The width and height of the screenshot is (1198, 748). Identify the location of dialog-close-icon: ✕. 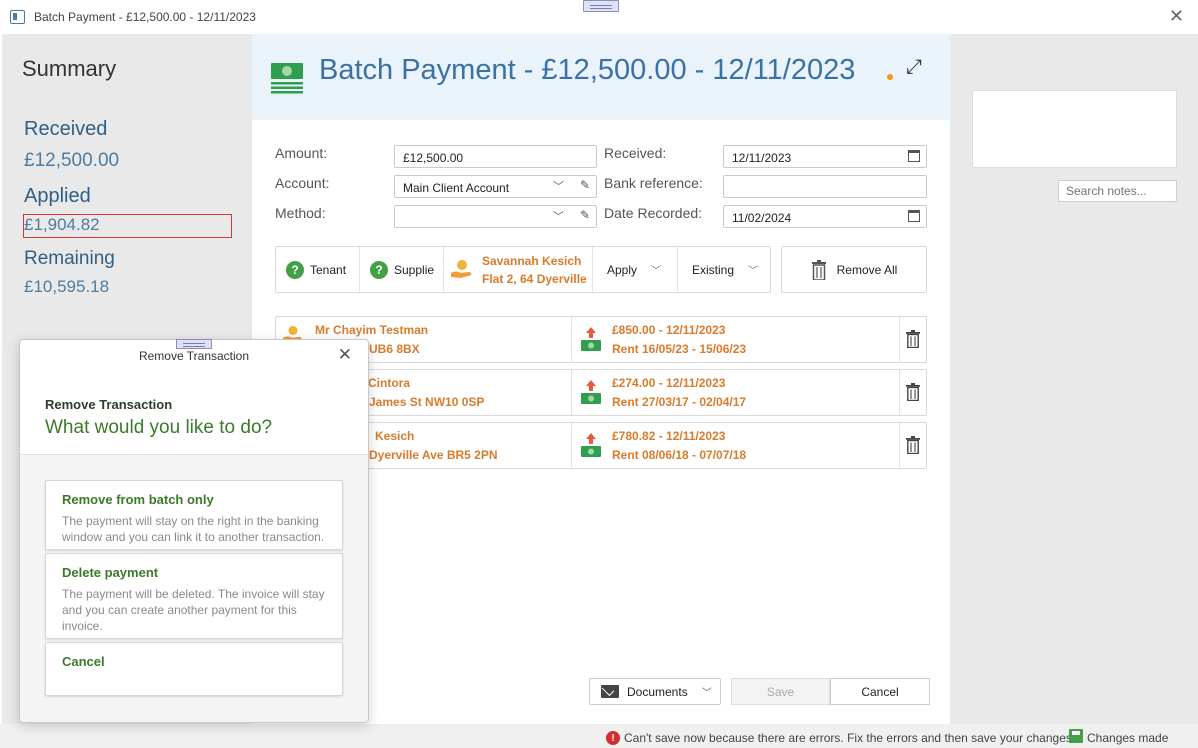
(345, 355).